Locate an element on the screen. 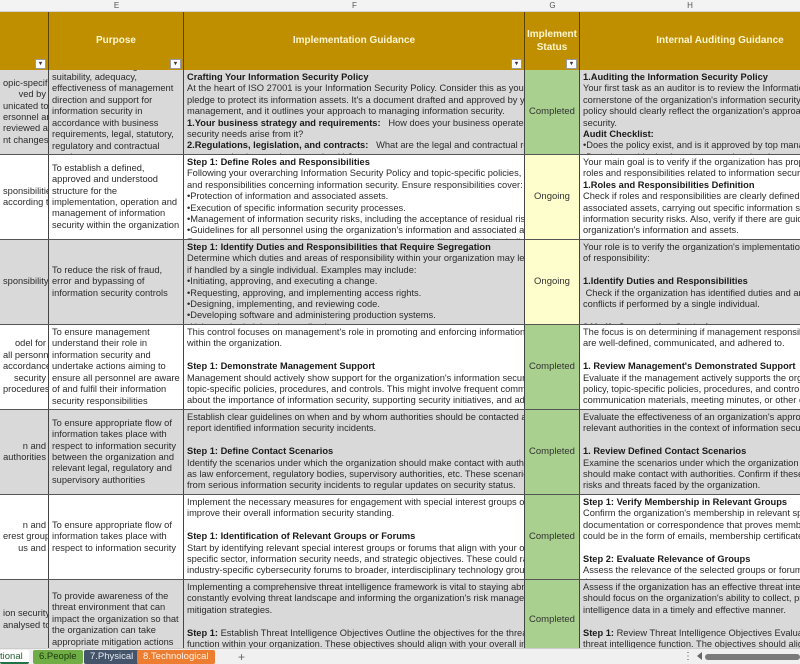 The image size is (800, 664). implementation-heading: Step 1: Define Contact Scenarios is located at coordinates (260, 451).